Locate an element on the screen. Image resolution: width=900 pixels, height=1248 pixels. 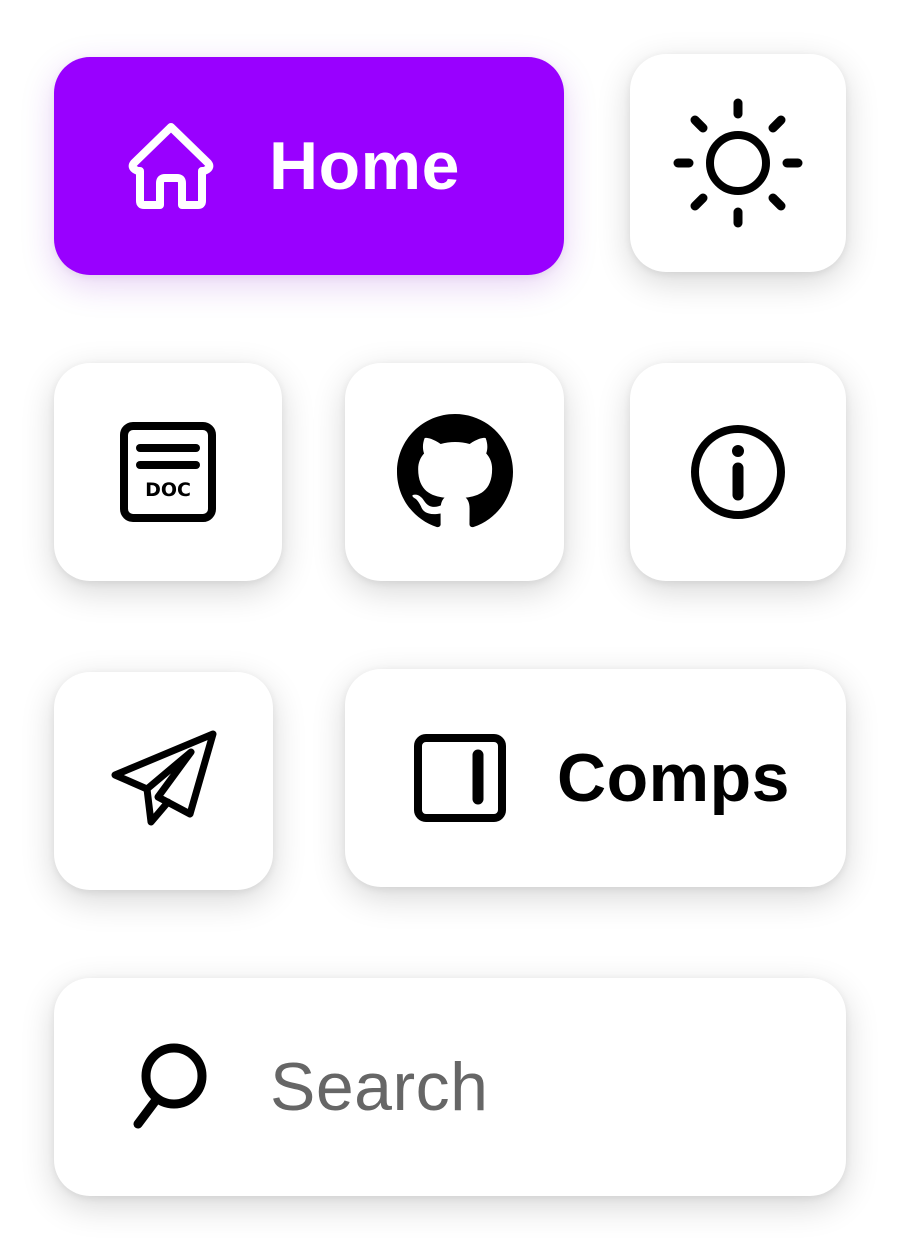
home-button: Home is located at coordinates (309, 166).